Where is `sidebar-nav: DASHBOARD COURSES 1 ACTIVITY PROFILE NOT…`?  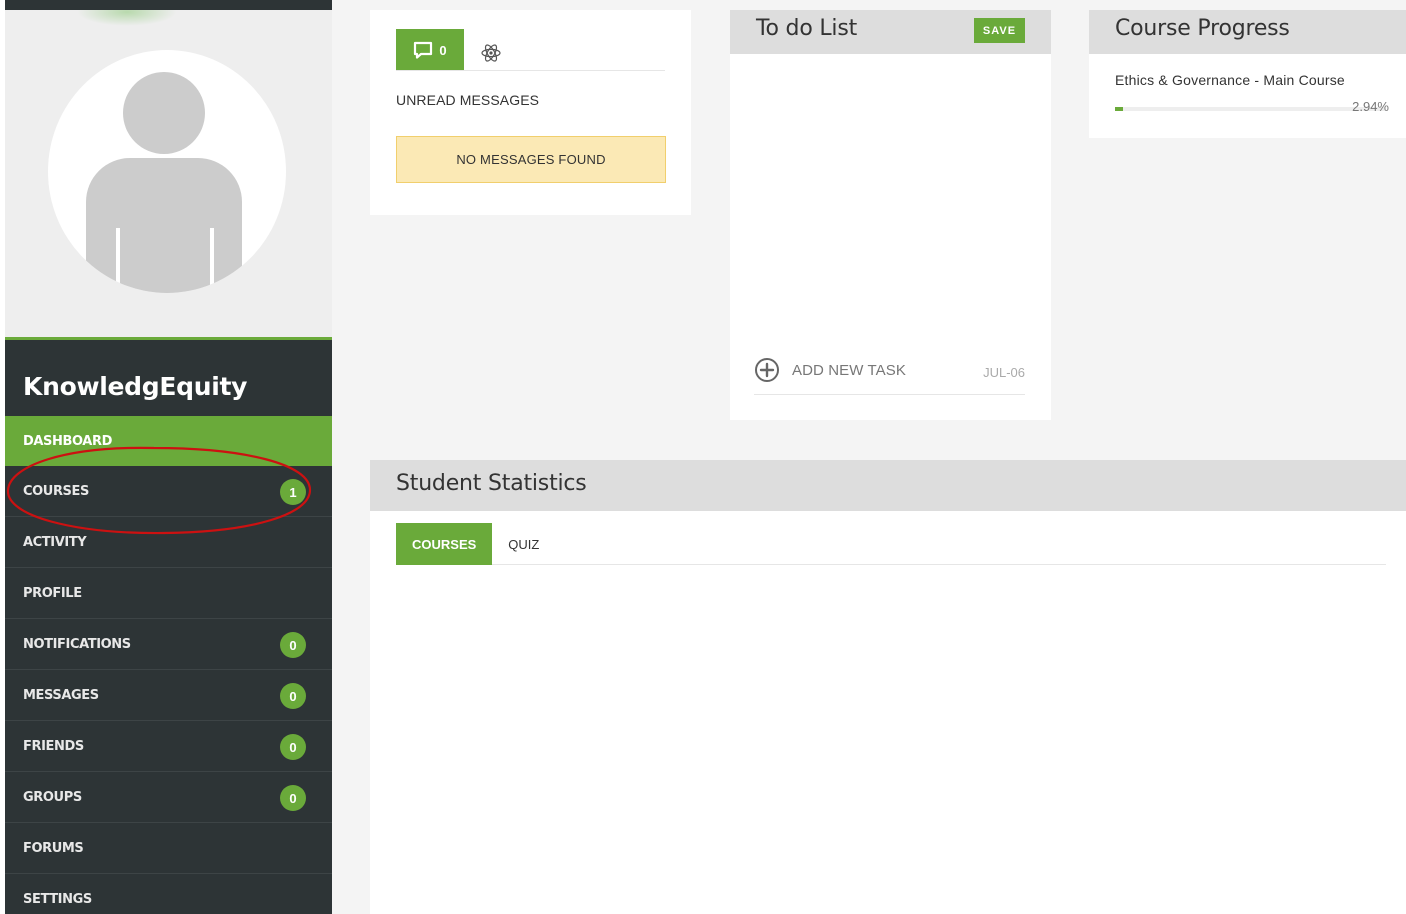 sidebar-nav: DASHBOARD COURSES 1 ACTIVITY PROFILE NOT… is located at coordinates (168, 665).